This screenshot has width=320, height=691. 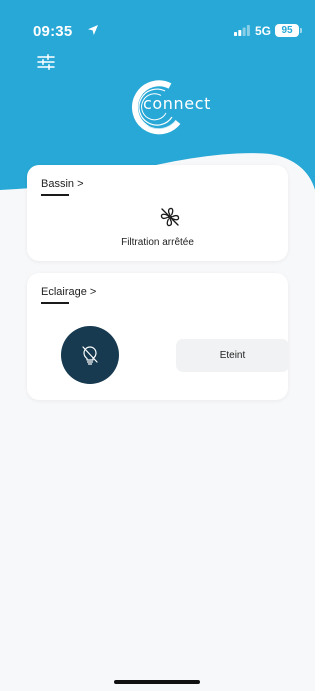 I want to click on bassin-title-link: Bassin >, so click(x=62, y=184).